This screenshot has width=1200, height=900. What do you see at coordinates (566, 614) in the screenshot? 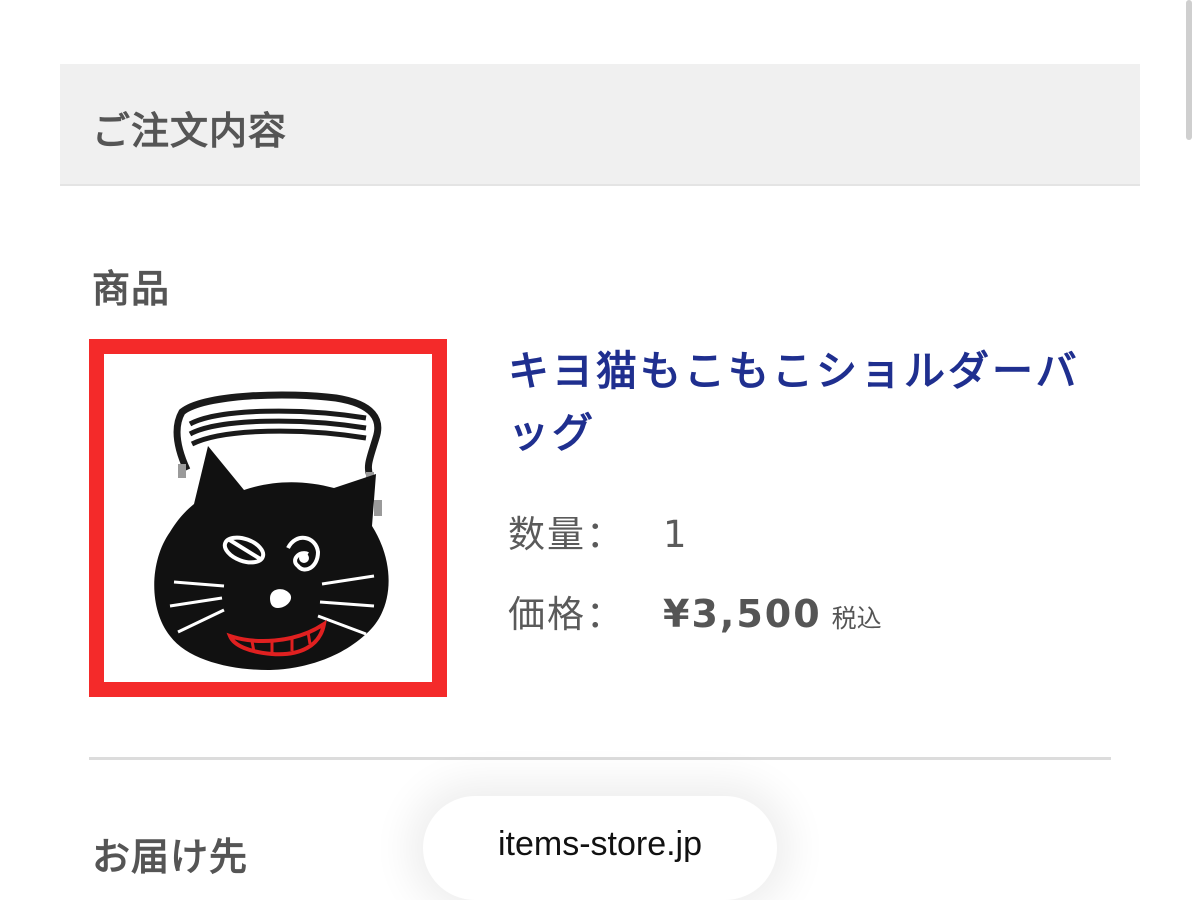
I see `price-label: 価格：` at bounding box center [566, 614].